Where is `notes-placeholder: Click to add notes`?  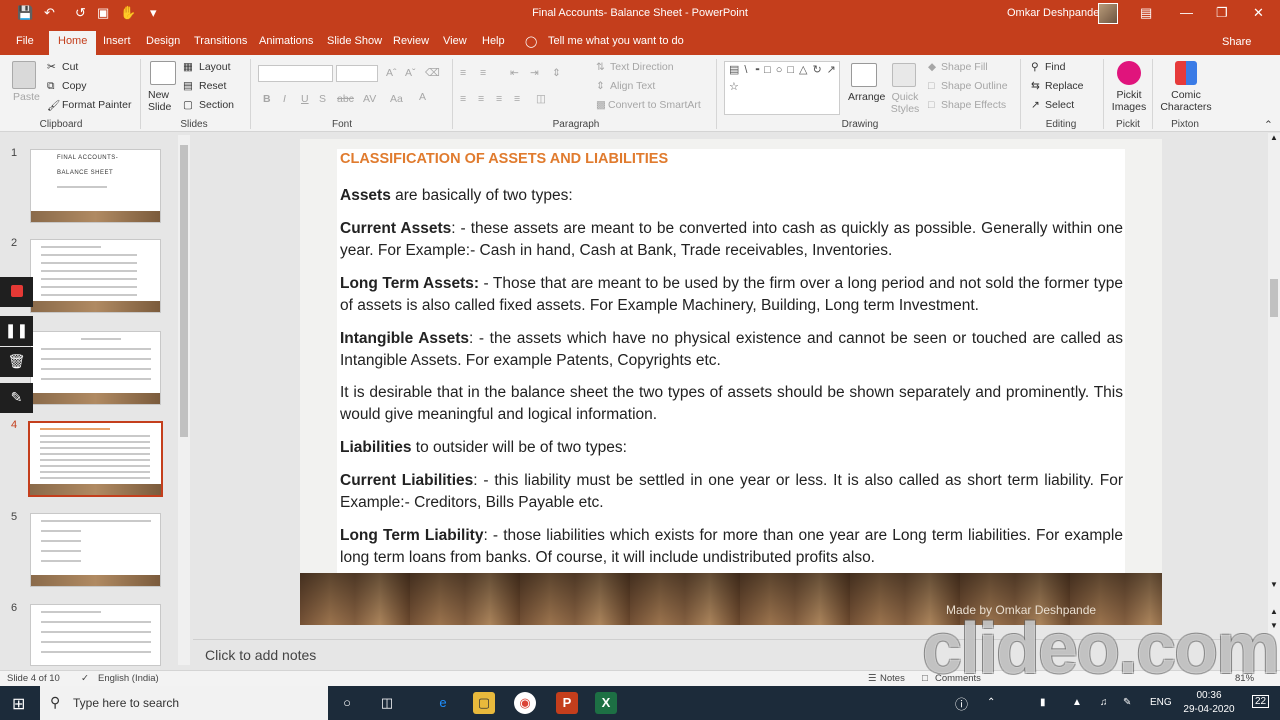
notes-placeholder: Click to add notes is located at coordinates (260, 655).